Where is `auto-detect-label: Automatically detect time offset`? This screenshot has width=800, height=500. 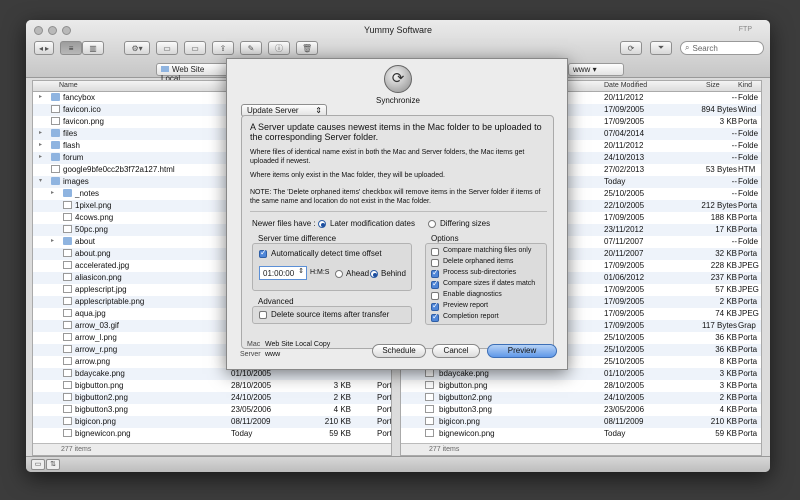
auto-detect-label: Automatically detect time offset is located at coordinates (326, 253).